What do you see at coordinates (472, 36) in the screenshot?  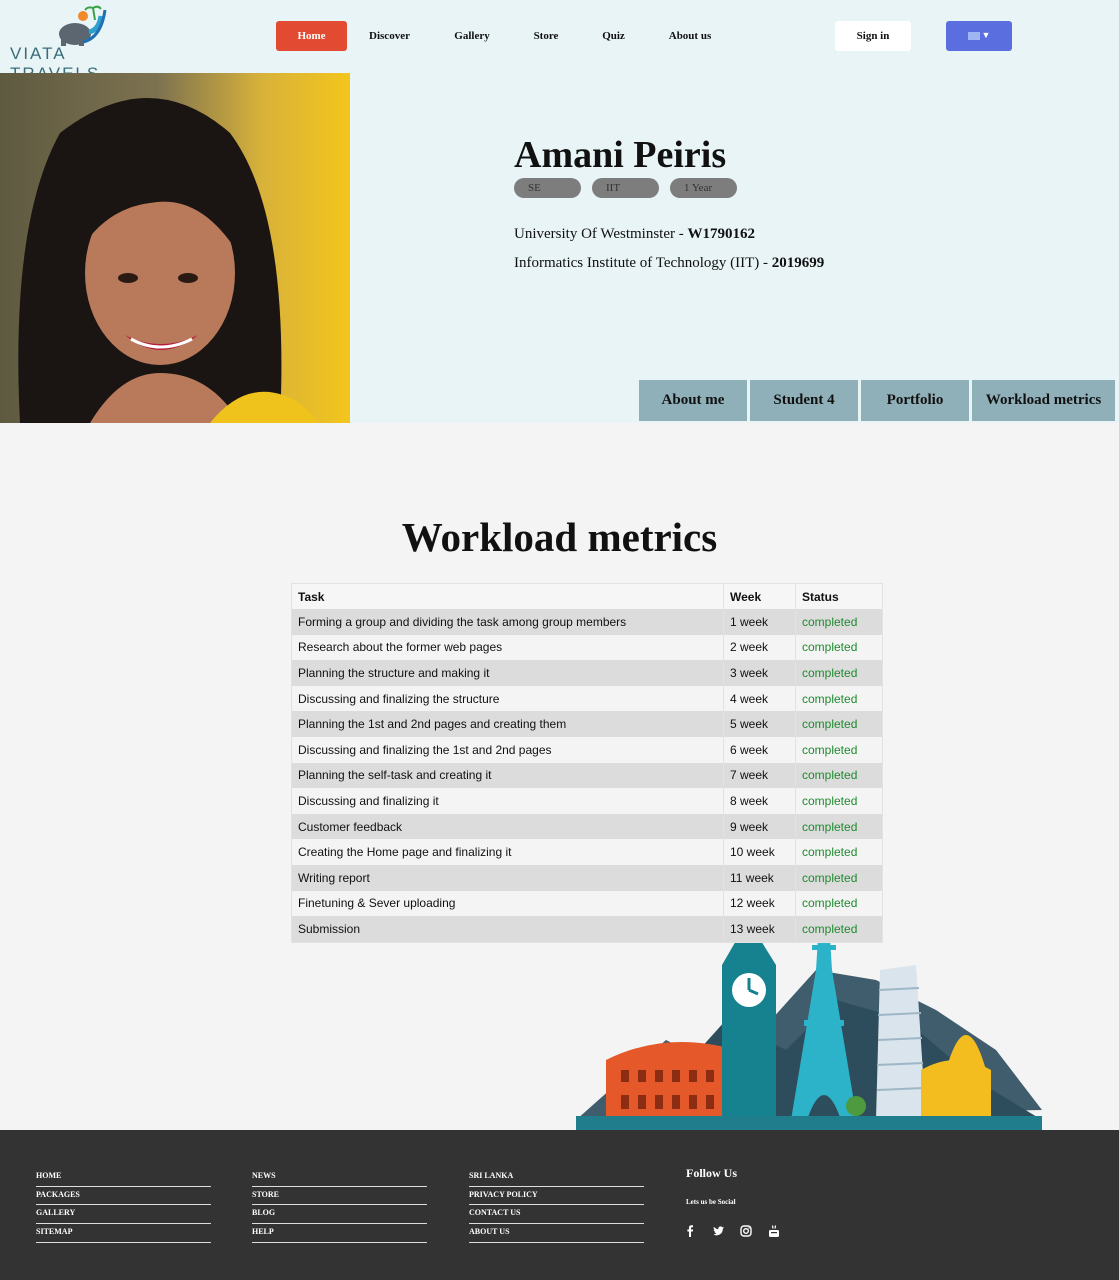 I see `nav-gallery: Gallery` at bounding box center [472, 36].